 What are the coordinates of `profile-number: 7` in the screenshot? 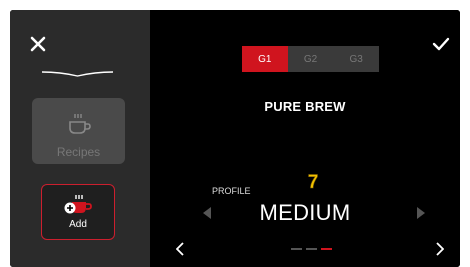 It's located at (313, 182).